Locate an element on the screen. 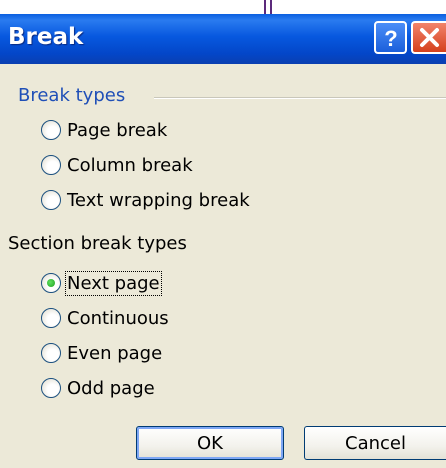 The image size is (446, 468). radio-page-break: Page break is located at coordinates (104, 130).